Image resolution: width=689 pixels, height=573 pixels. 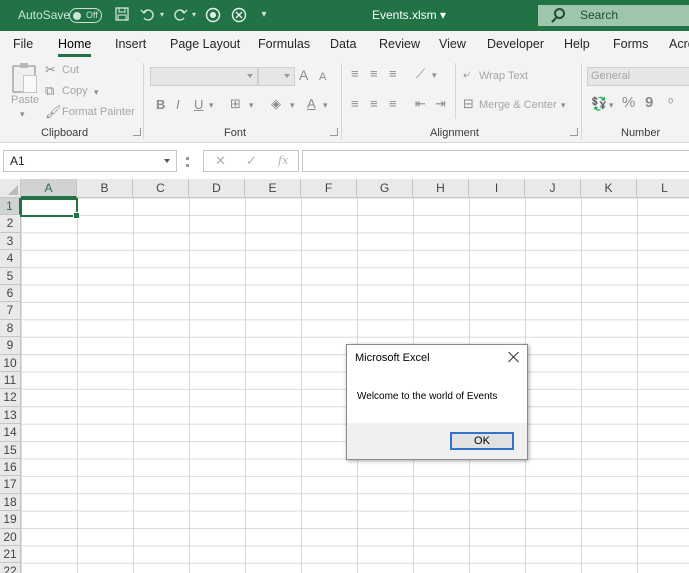 What do you see at coordinates (515, 44) in the screenshot?
I see `tab-developer: Developer` at bounding box center [515, 44].